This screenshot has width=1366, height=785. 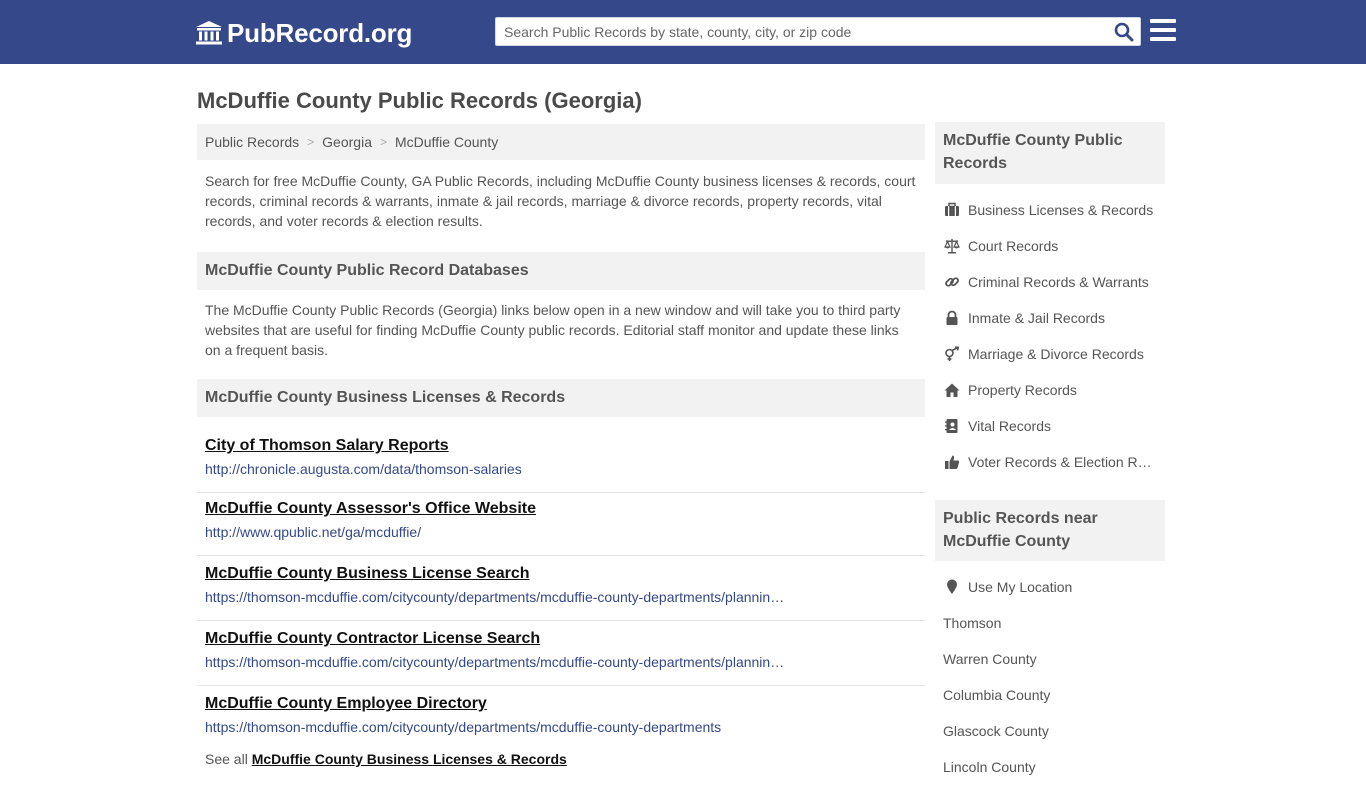 I want to click on courthouse-icon, so click(x=209, y=33).